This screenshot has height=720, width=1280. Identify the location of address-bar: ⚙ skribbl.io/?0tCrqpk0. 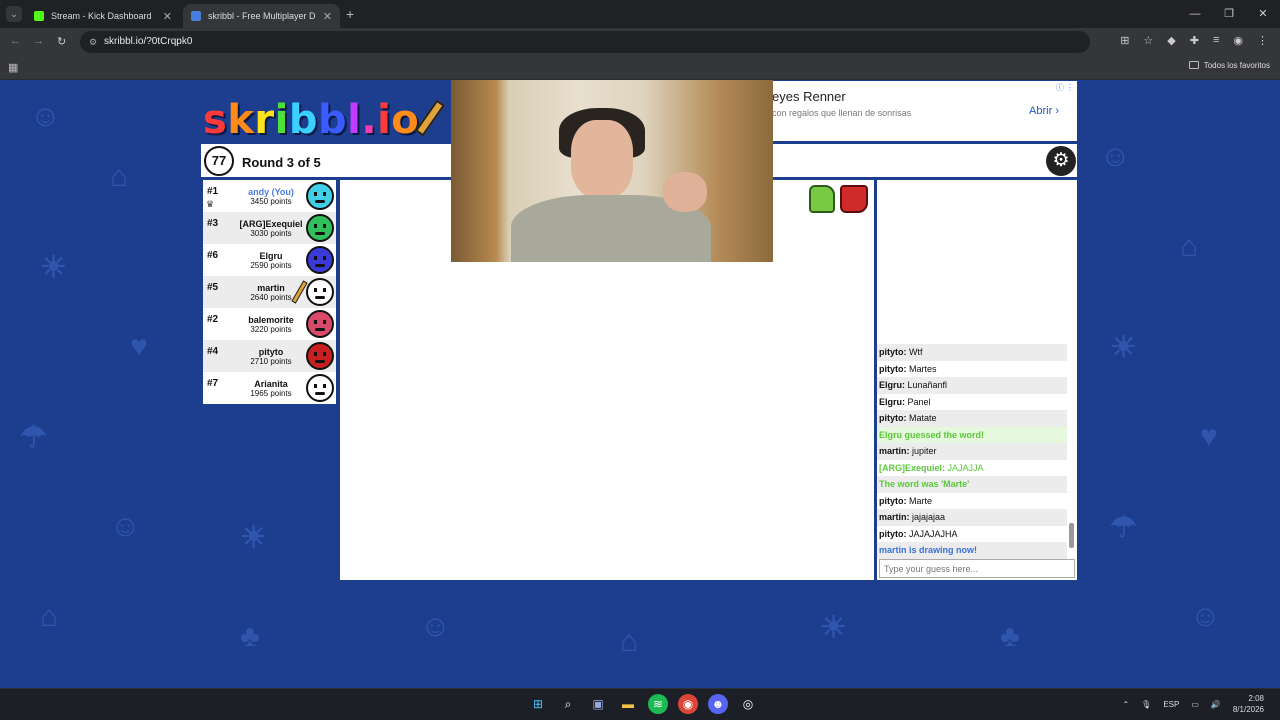
(585, 42).